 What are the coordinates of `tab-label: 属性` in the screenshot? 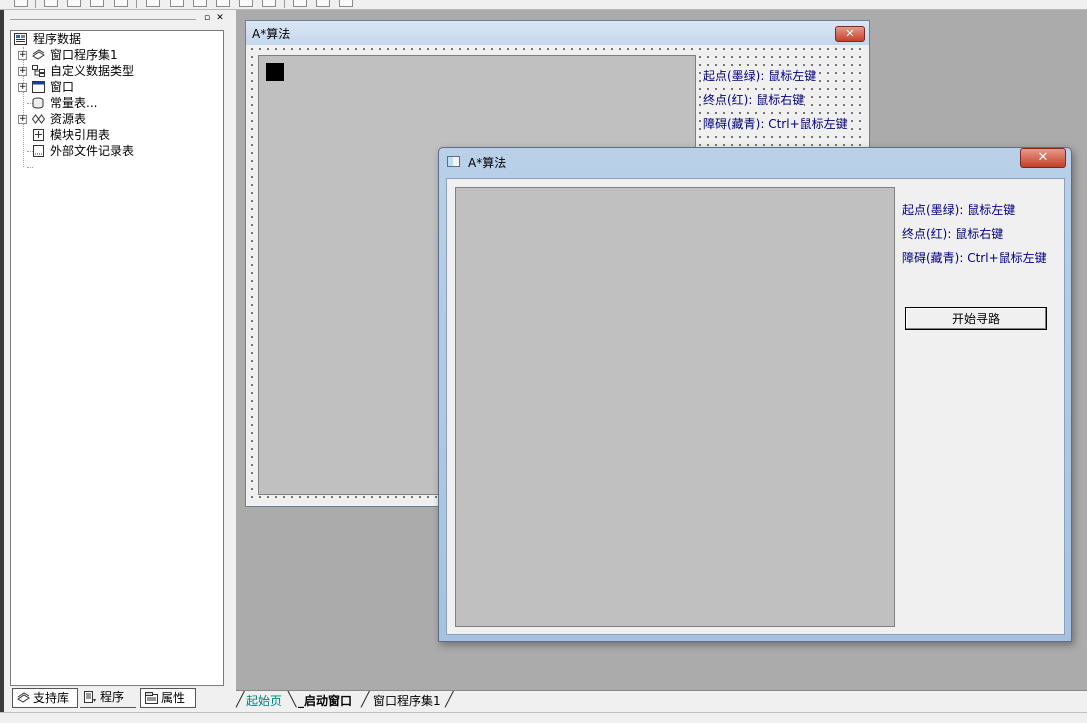 It's located at (173, 698).